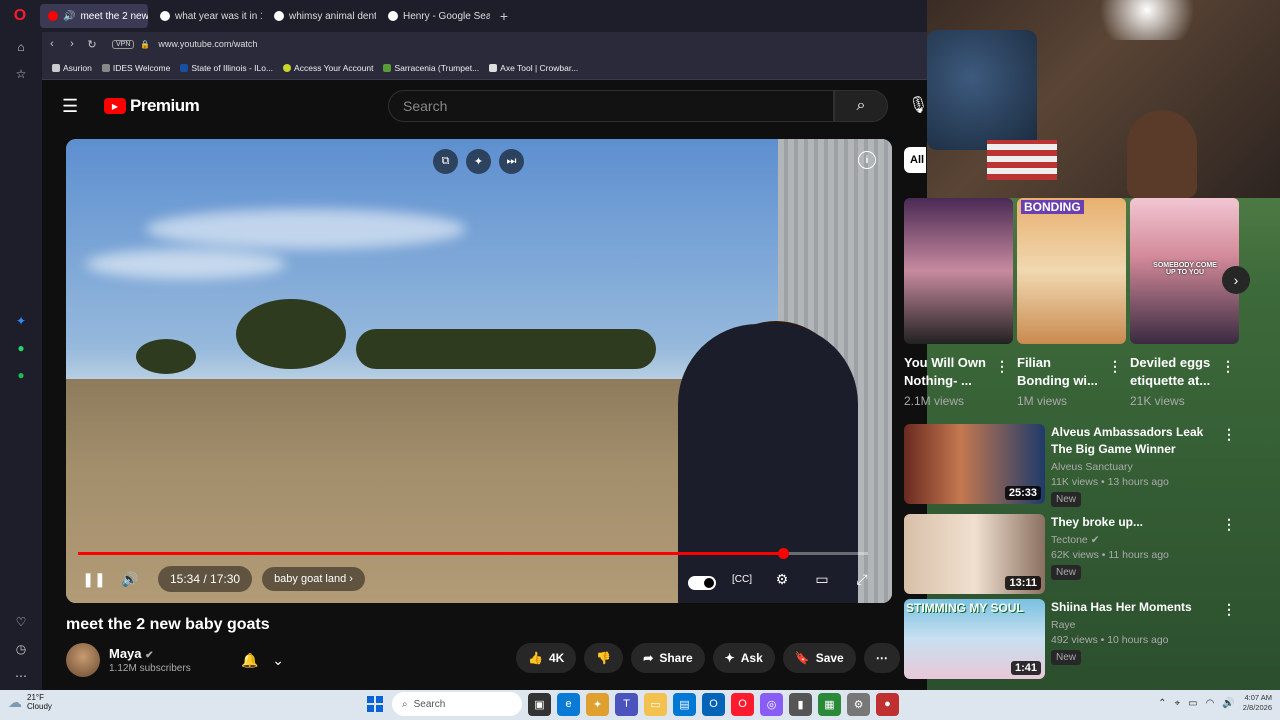 The width and height of the screenshot is (1280, 720). What do you see at coordinates (21, 321) in the screenshot?
I see `messenger-icon: ✦` at bounding box center [21, 321].